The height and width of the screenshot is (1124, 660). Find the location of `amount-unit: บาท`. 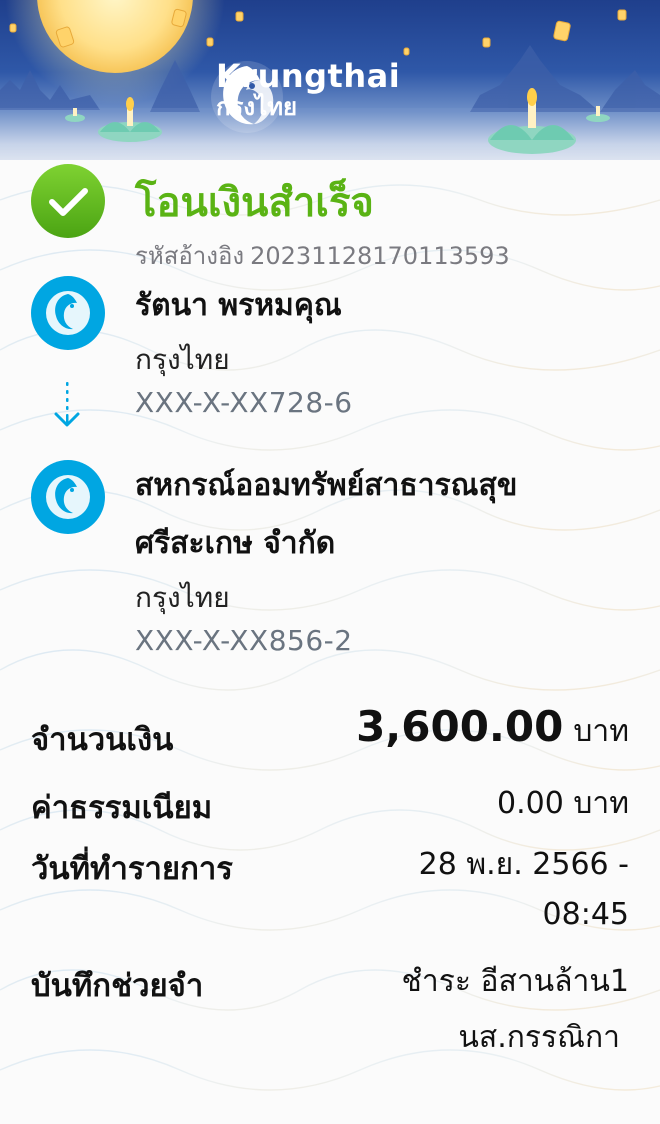

amount-unit: บาท is located at coordinates (601, 731).